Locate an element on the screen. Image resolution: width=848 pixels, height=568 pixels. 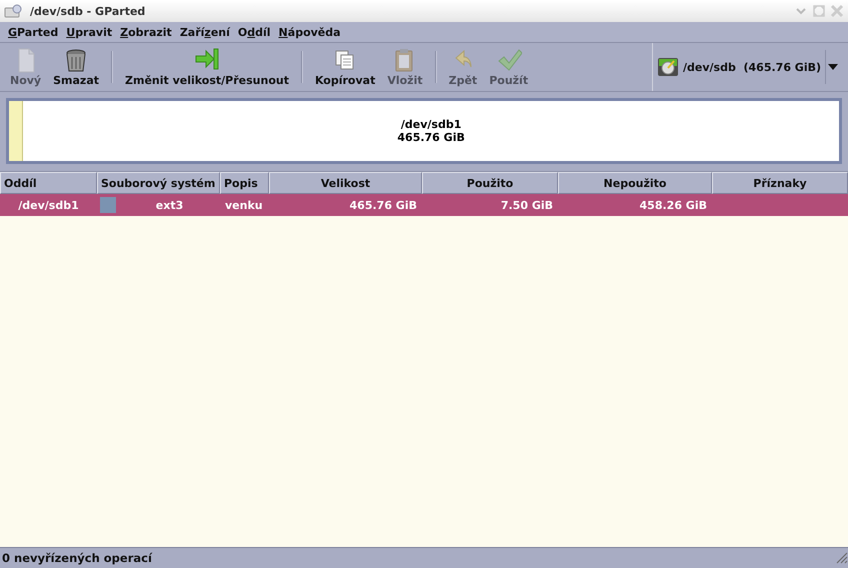
table-cell-text: ext3 is located at coordinates (169, 205).